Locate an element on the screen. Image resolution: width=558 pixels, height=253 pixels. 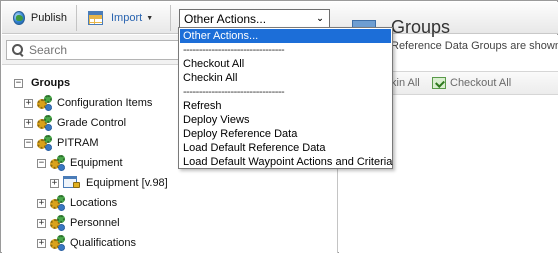
tree-node-label: Personnel is located at coordinates (95, 223).